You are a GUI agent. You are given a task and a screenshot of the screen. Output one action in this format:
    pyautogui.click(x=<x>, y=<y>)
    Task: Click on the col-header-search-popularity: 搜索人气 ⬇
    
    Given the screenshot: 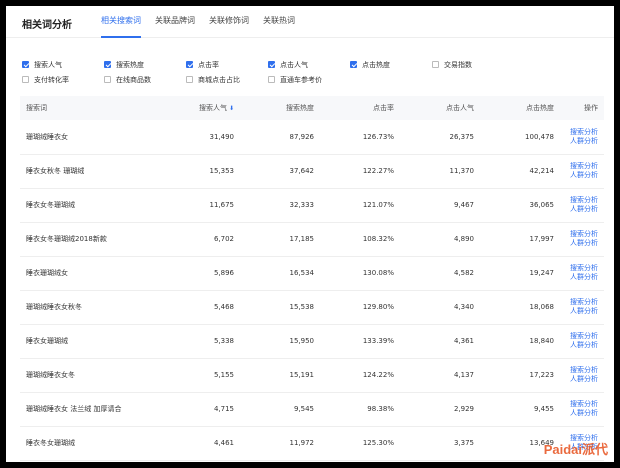 What is the action you would take?
    pyautogui.click(x=205, y=108)
    